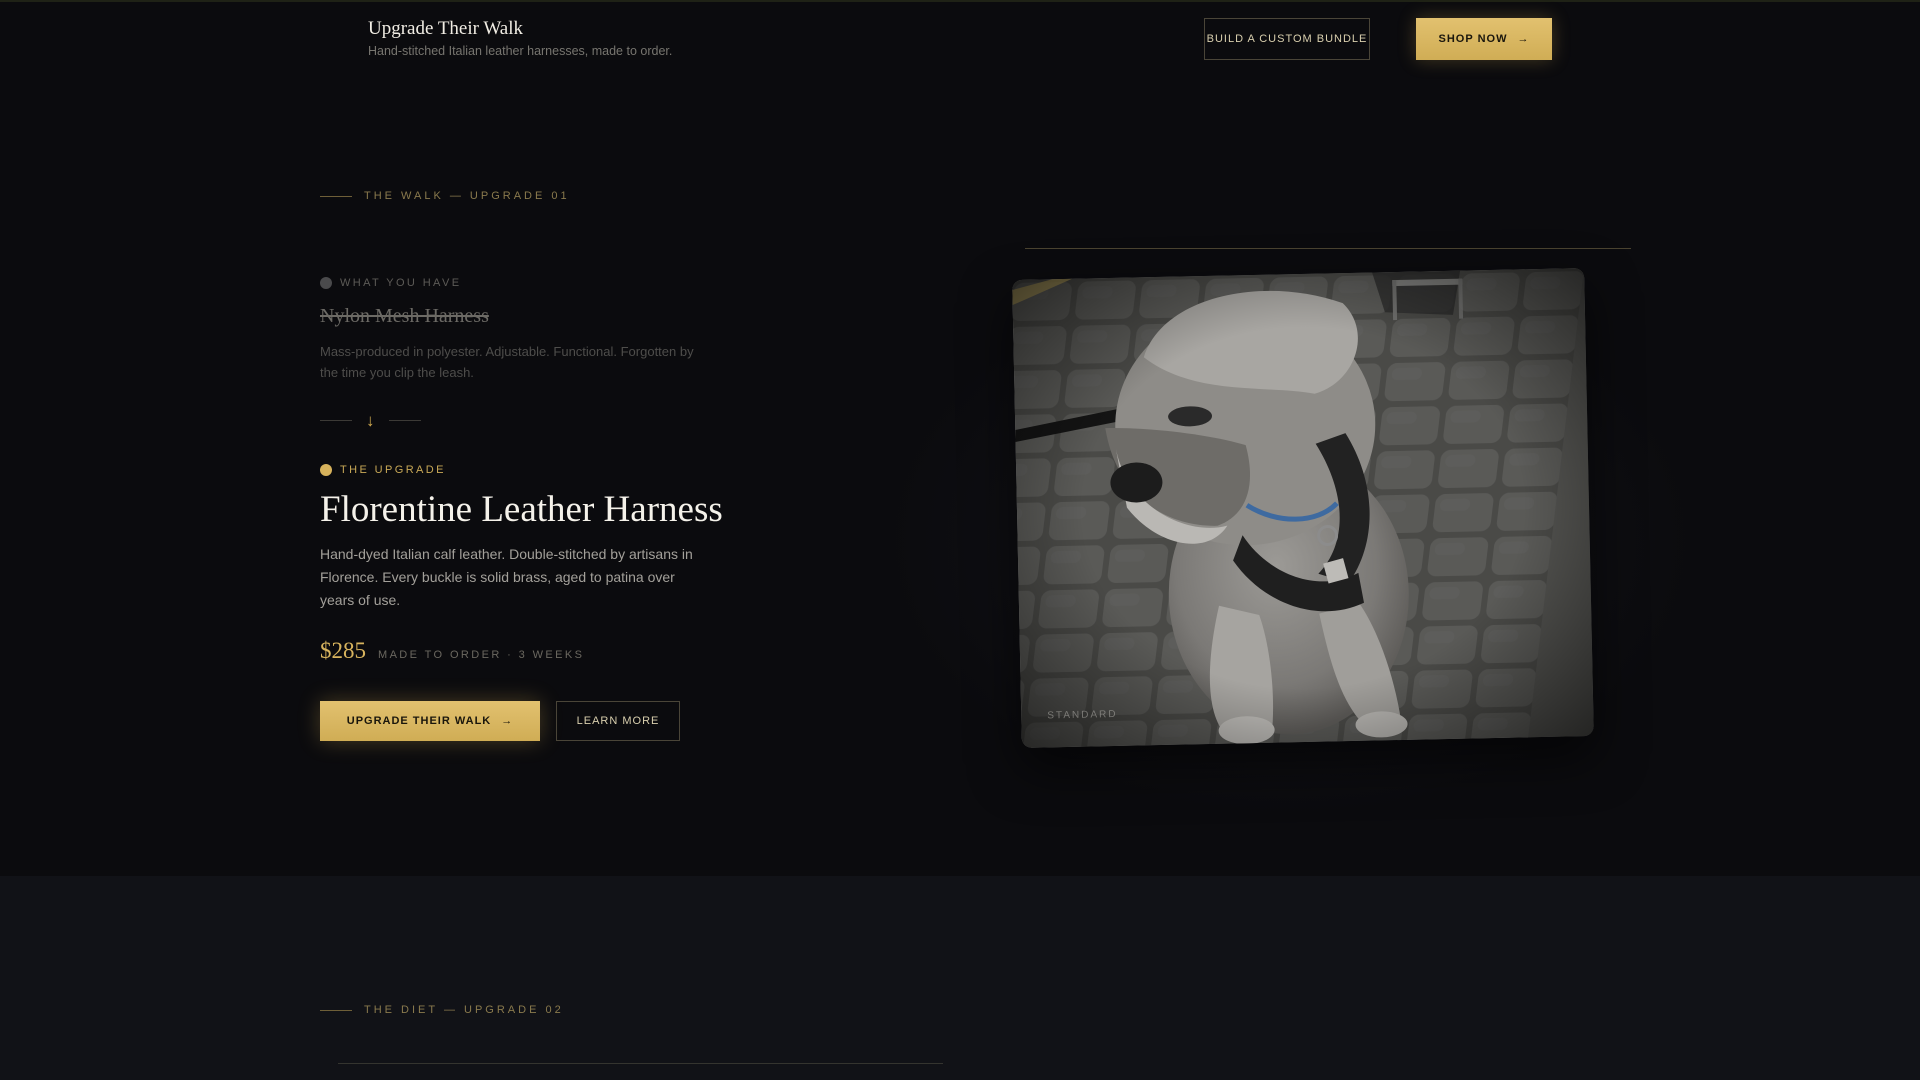  What do you see at coordinates (1082, 715) in the screenshot?
I see `photo-caption: STANDARD` at bounding box center [1082, 715].